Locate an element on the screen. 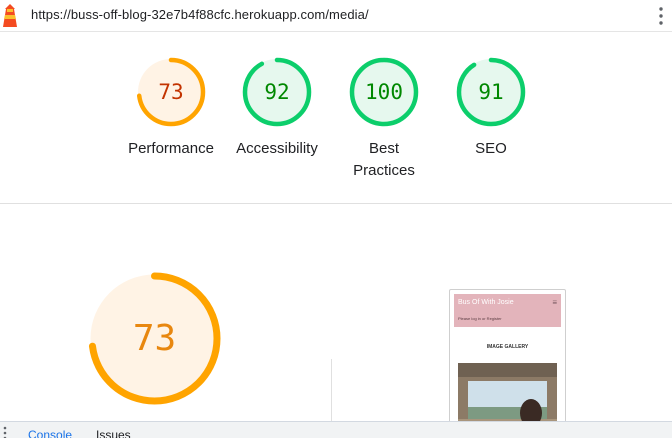 This screenshot has width=672, height=438. gauge-label: SEO is located at coordinates (491, 148).